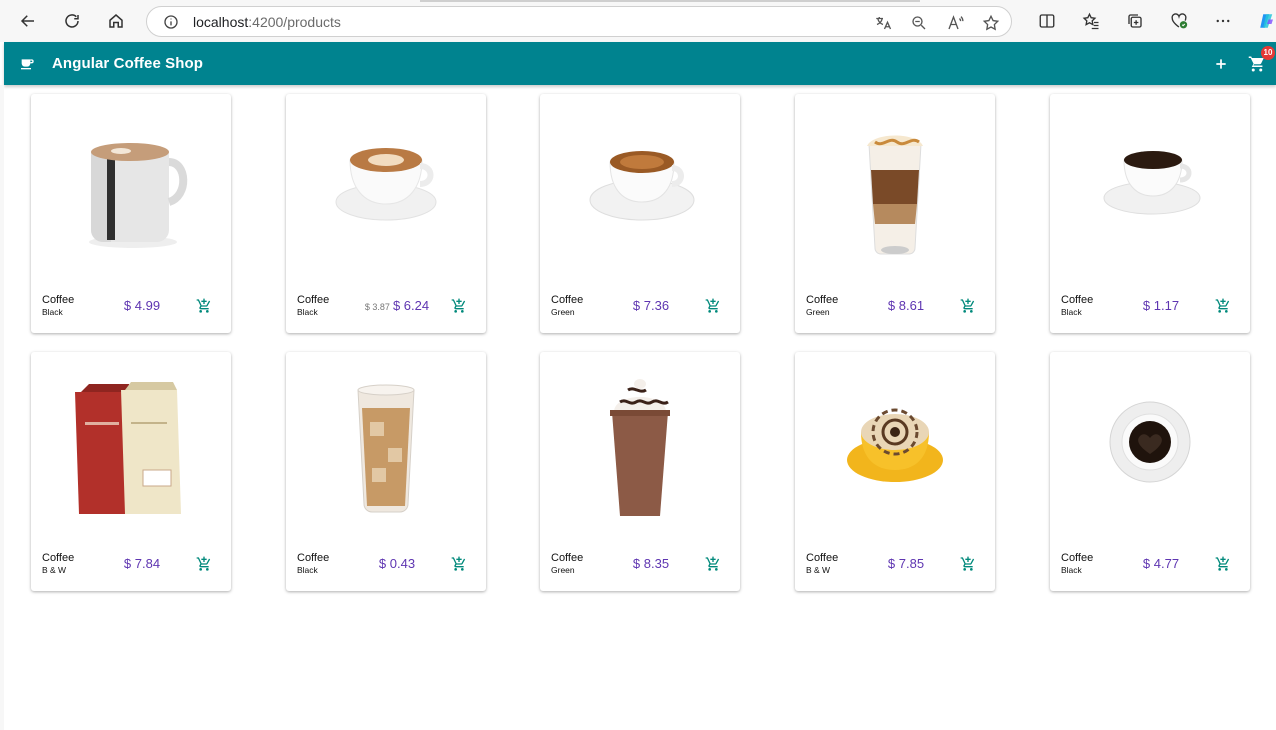 This screenshot has height=730, width=1276. I want to click on product-current-price: $ 7.84, so click(142, 563).